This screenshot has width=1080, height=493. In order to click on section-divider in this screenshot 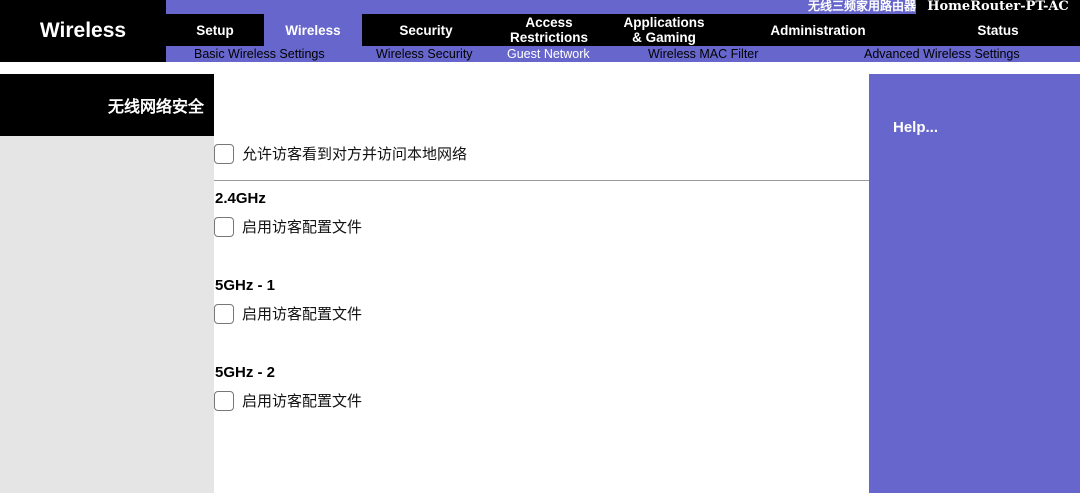, I will do `click(541, 180)`.